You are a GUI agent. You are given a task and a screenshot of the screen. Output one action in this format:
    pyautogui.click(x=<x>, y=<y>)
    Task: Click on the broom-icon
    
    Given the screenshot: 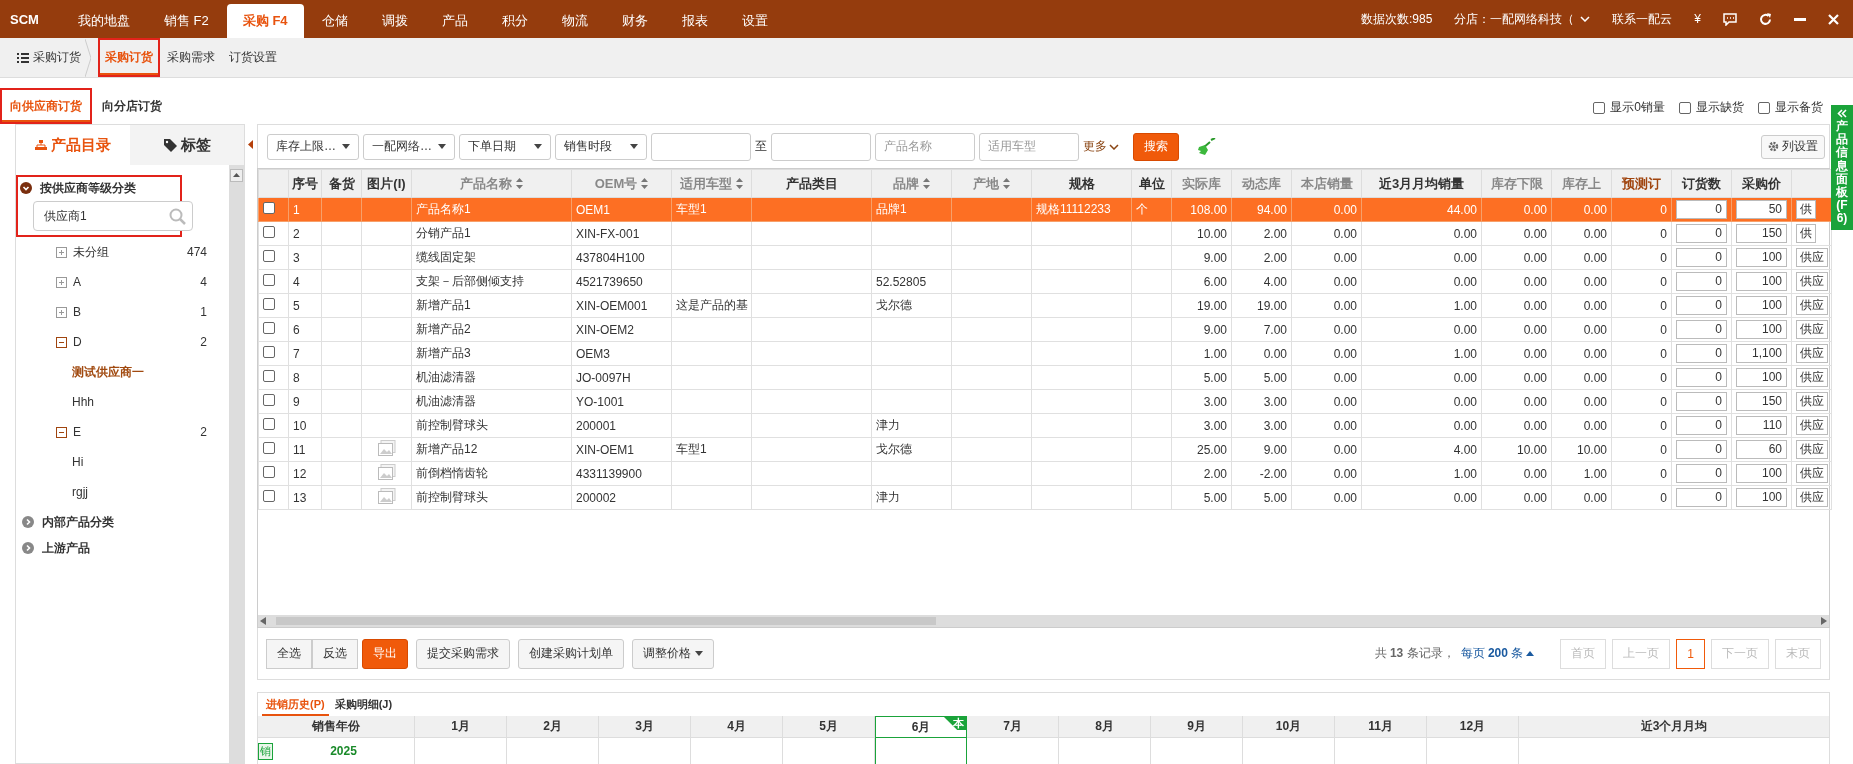 What is the action you would take?
    pyautogui.click(x=1207, y=146)
    